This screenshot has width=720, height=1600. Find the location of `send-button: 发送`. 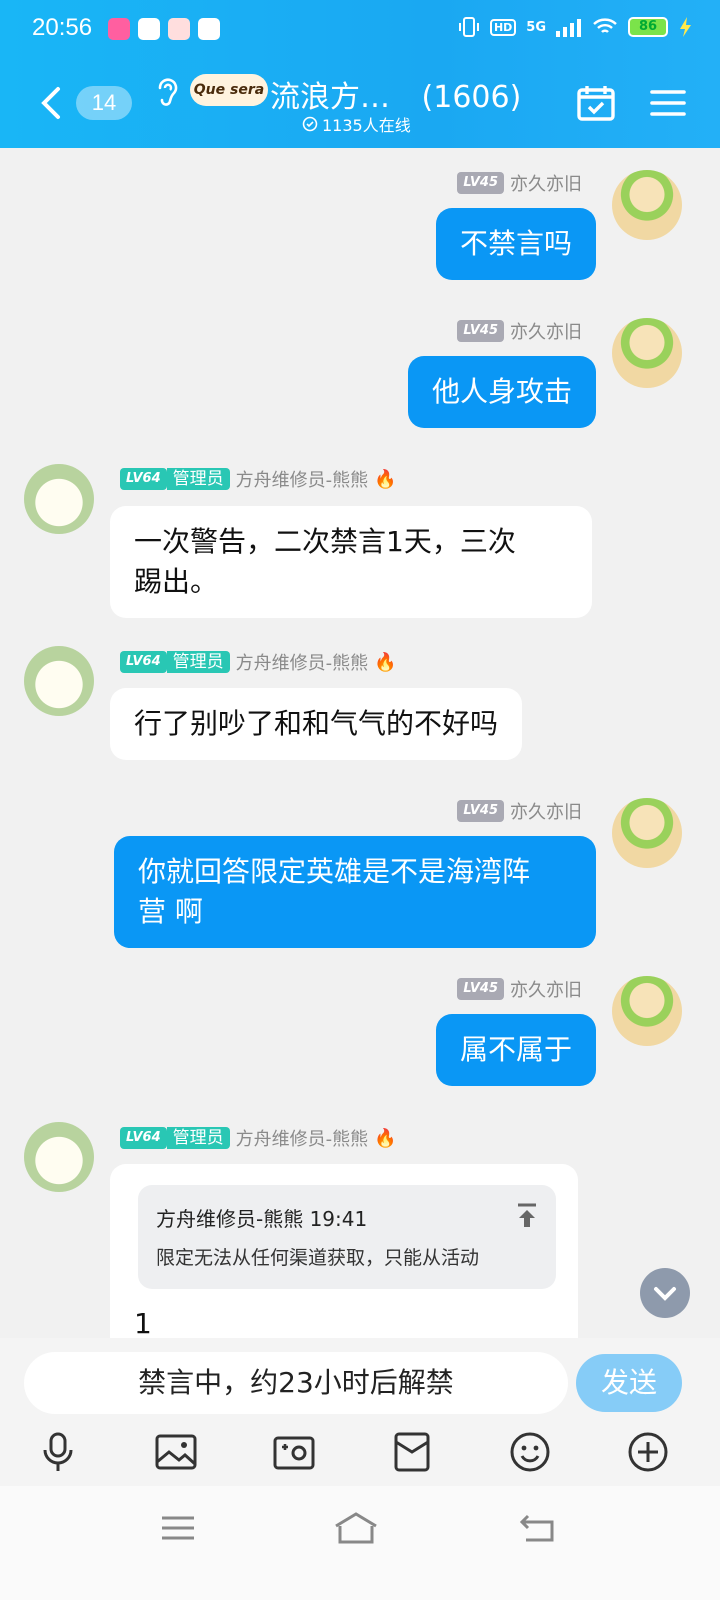

send-button: 发送 is located at coordinates (629, 1383).